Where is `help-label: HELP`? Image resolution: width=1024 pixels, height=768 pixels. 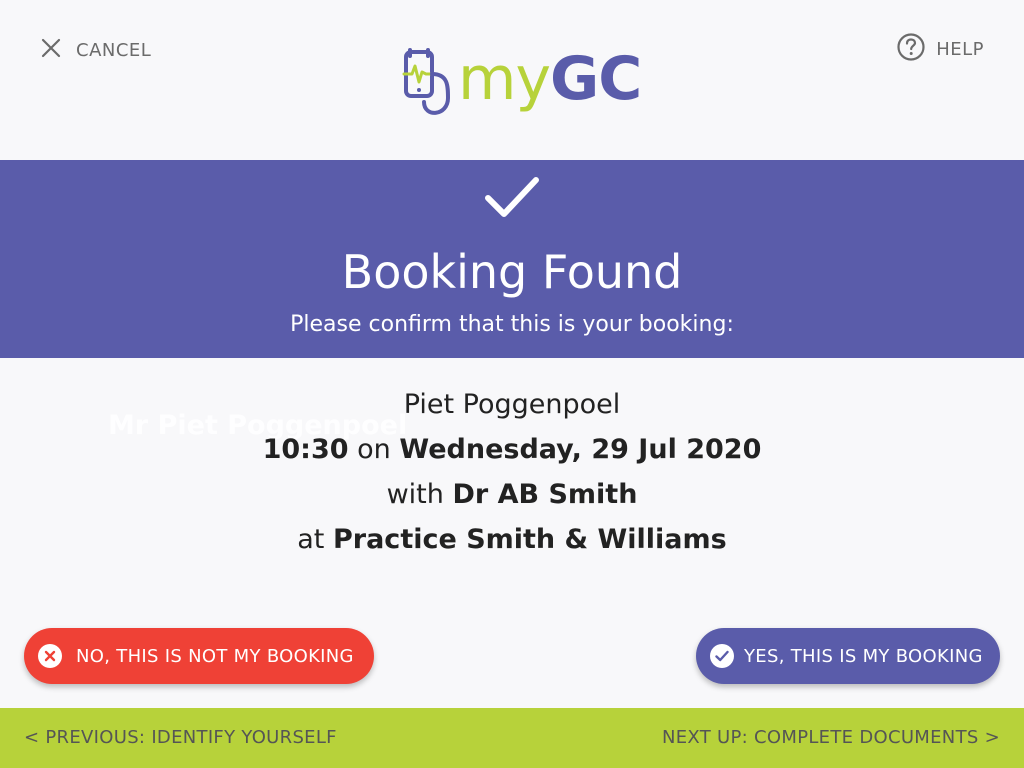 help-label: HELP is located at coordinates (960, 49).